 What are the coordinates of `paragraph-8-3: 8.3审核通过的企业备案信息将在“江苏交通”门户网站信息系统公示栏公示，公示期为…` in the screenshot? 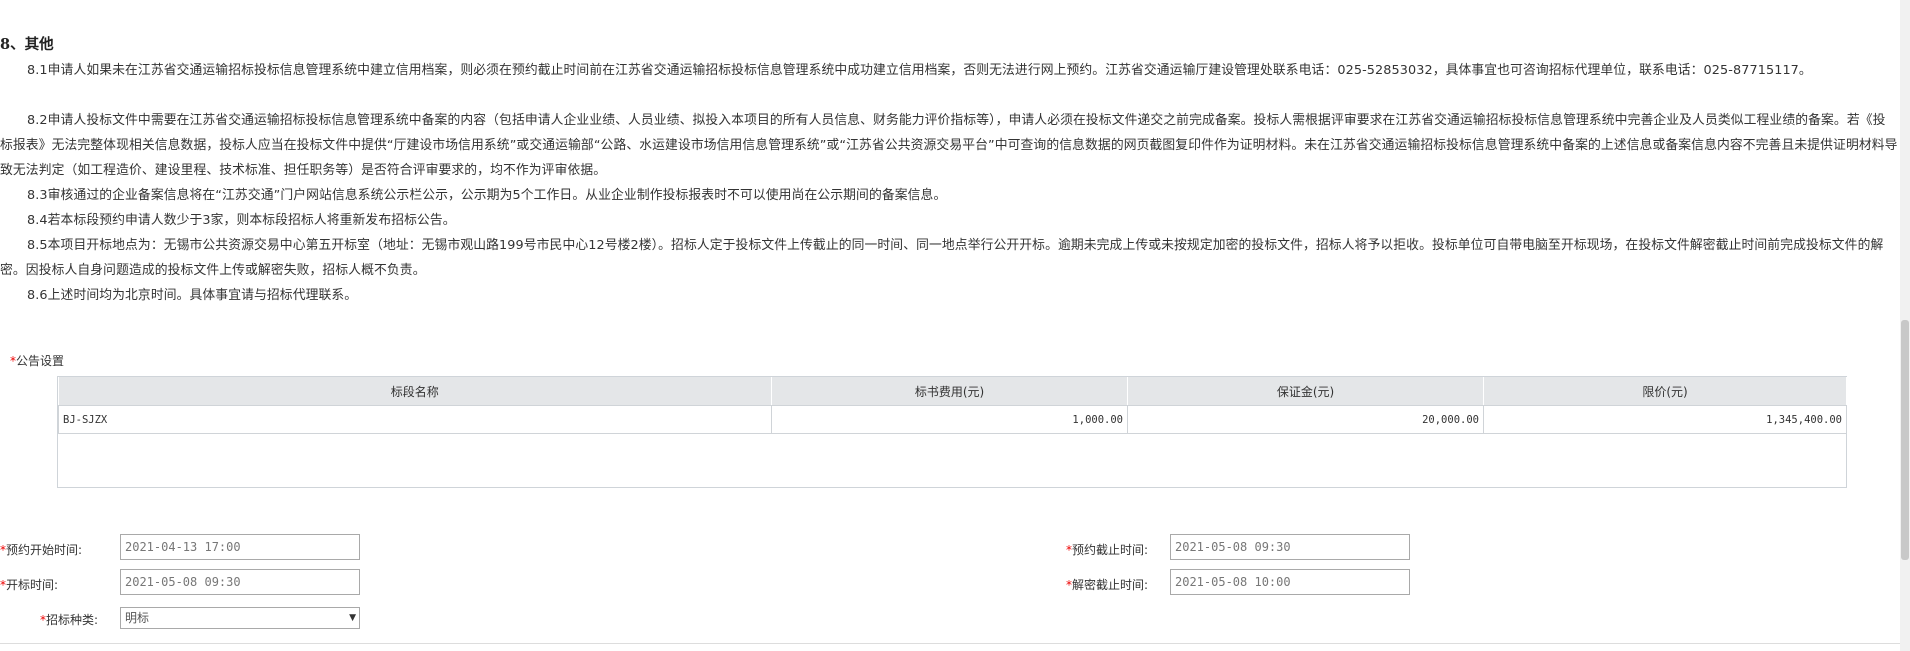 It's located at (487, 195).